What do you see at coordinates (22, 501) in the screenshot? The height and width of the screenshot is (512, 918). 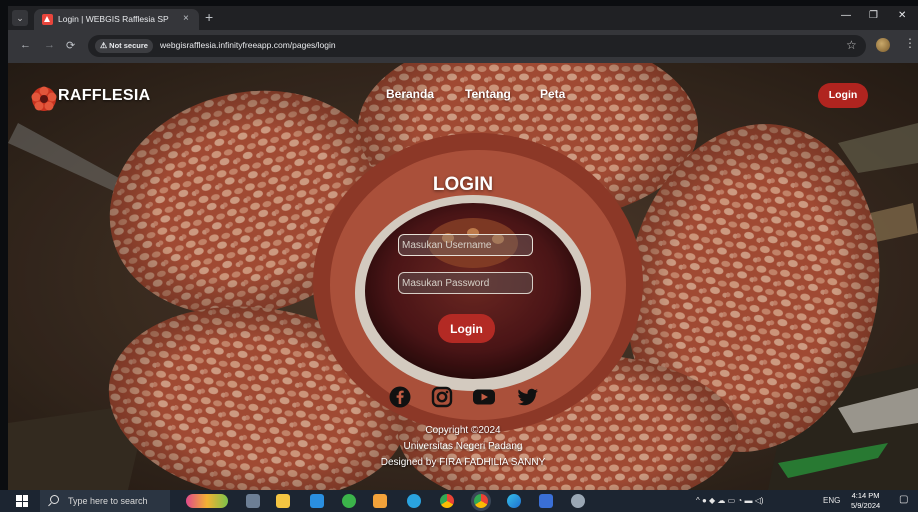 I see `windows-start-icon` at bounding box center [22, 501].